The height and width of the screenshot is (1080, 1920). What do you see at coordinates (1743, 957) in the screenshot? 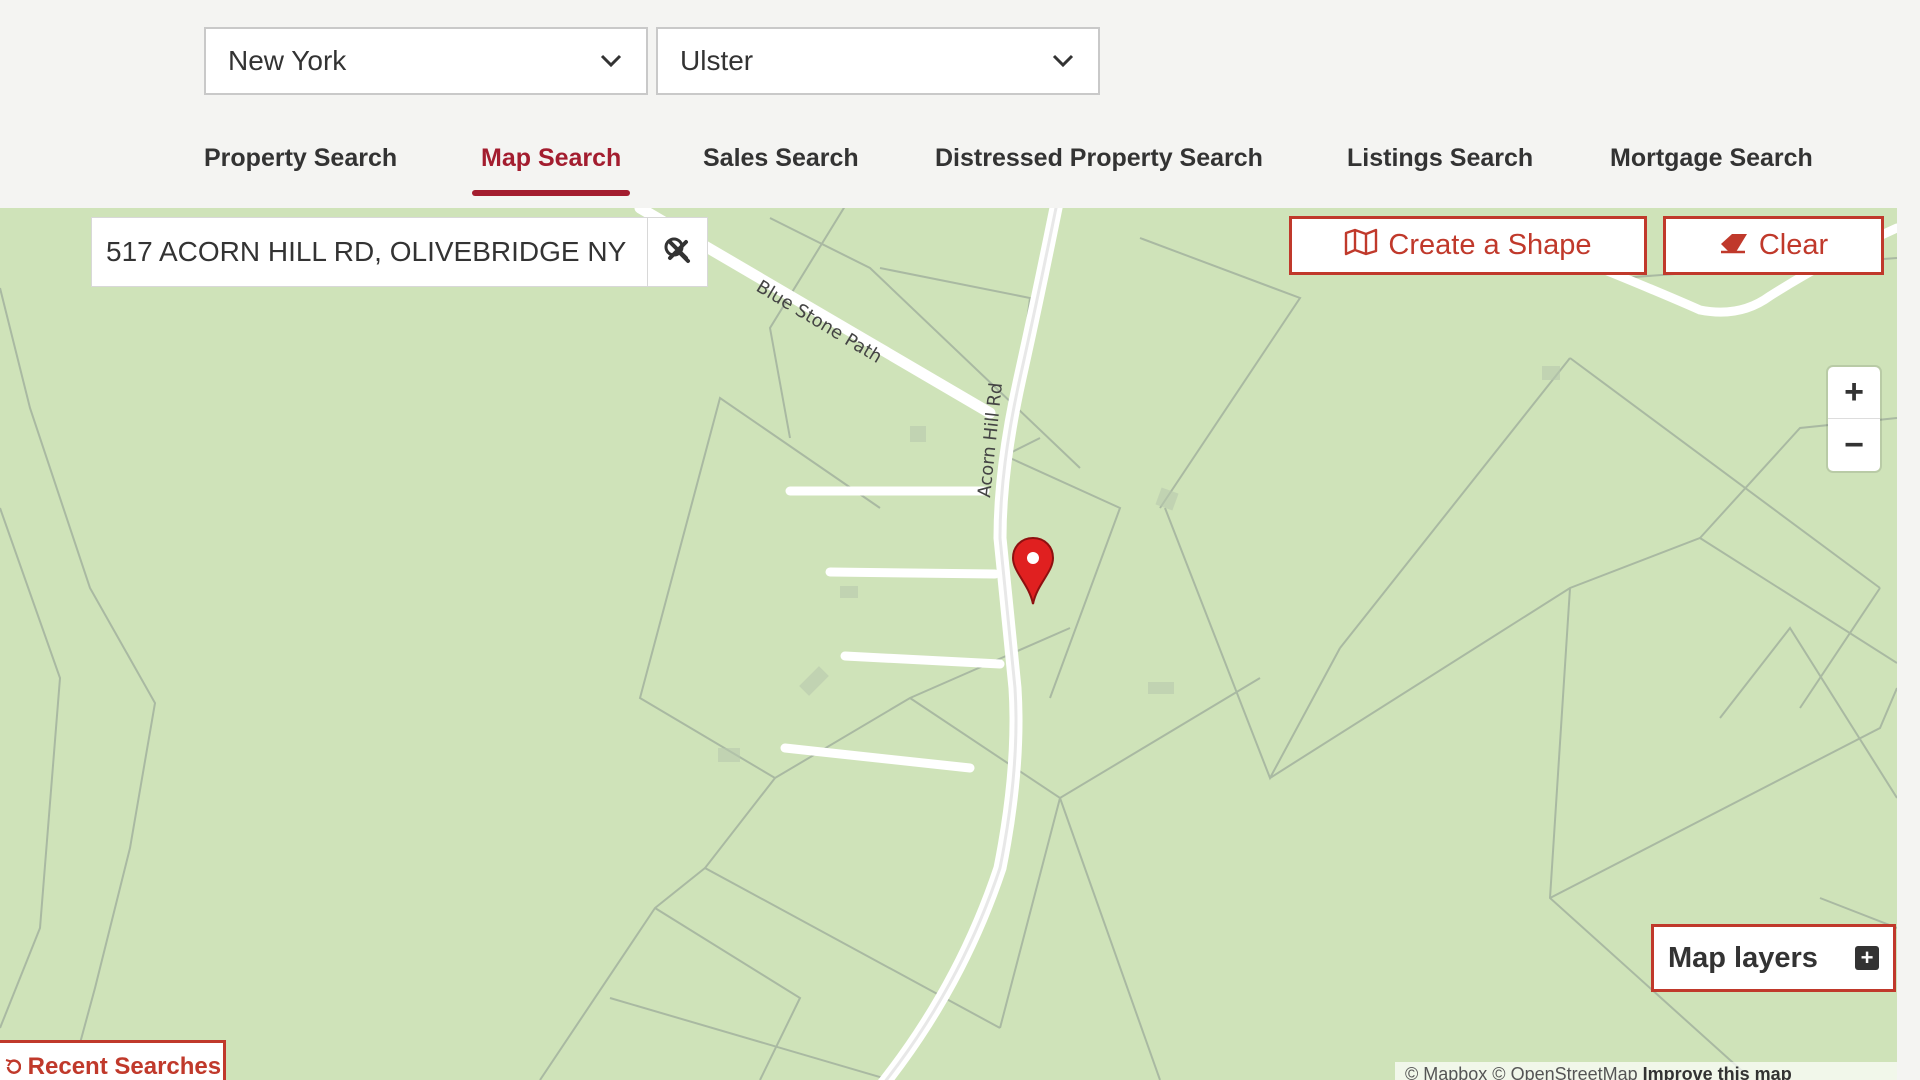
I see `map-layers-label: Map layers` at bounding box center [1743, 957].